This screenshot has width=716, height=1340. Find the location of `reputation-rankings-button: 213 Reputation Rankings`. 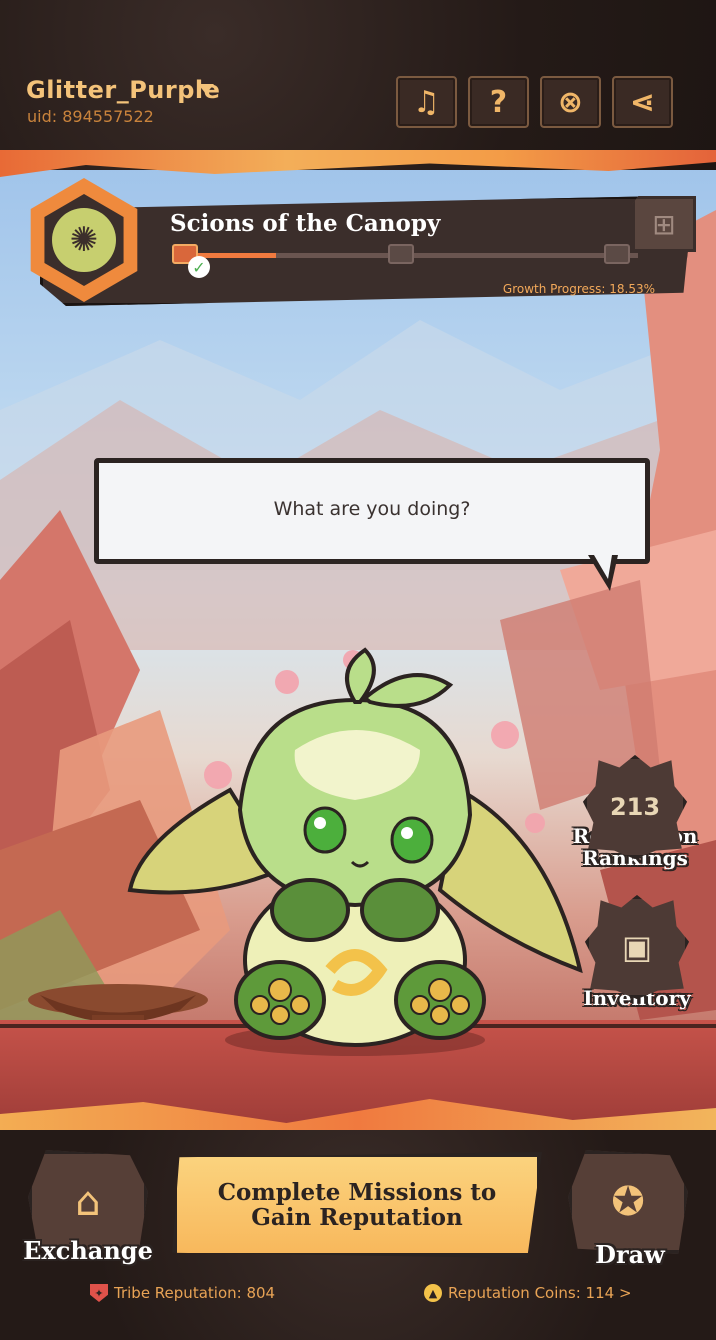

reputation-rankings-button: 213 Reputation Rankings is located at coordinates (635, 812).